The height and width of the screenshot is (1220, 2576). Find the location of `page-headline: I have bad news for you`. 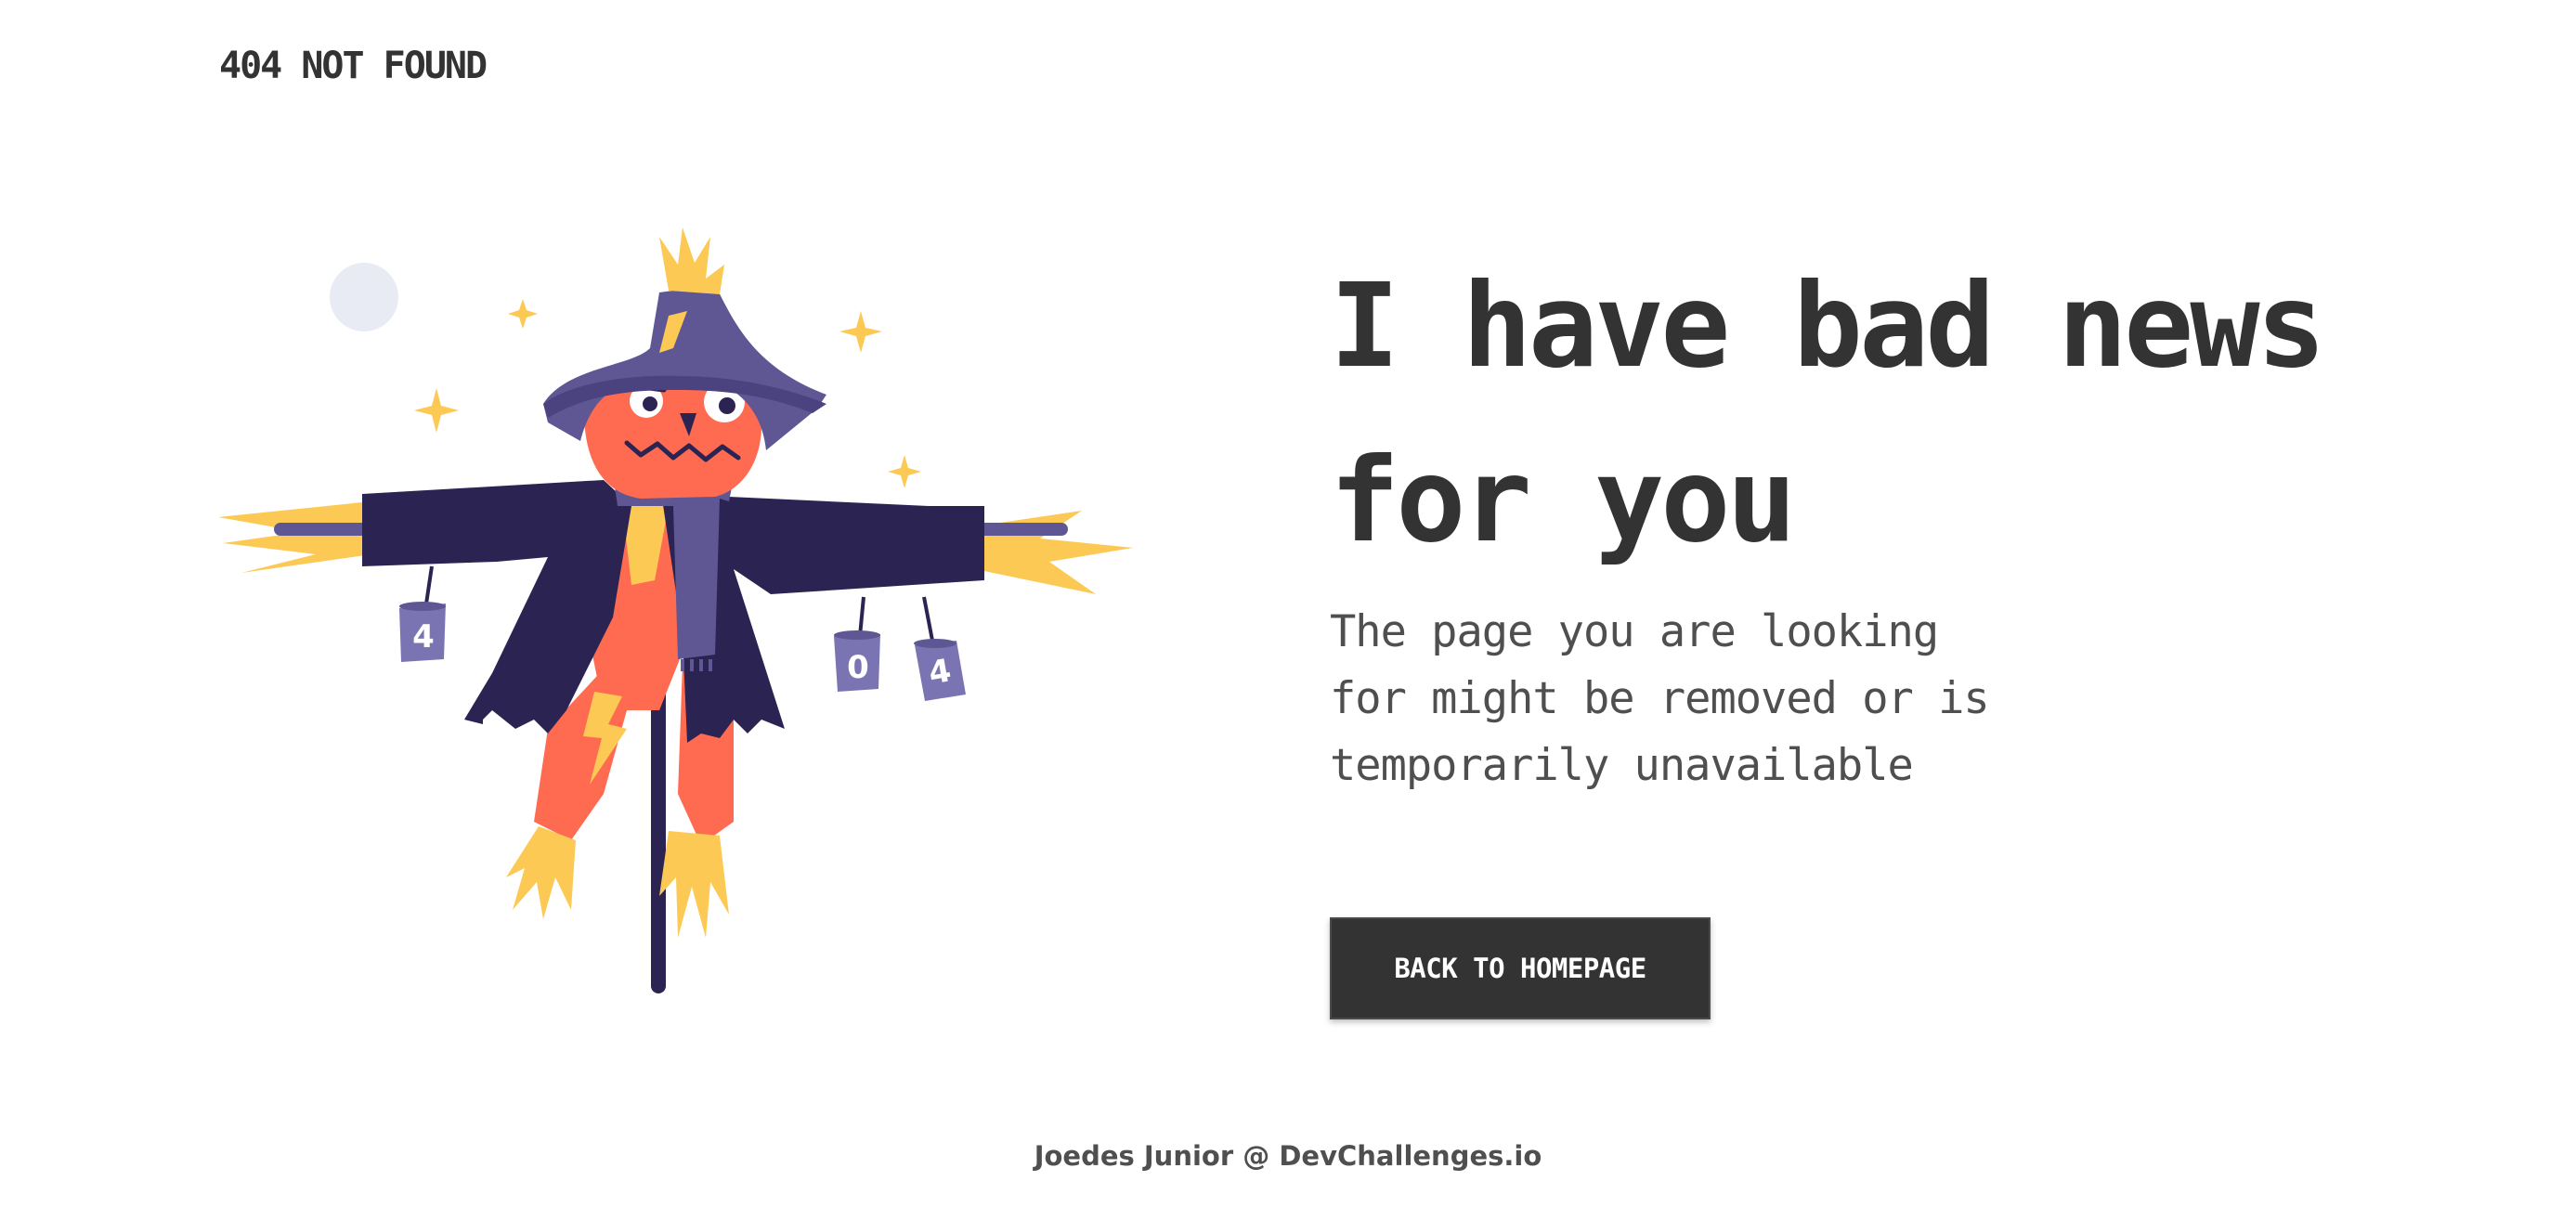

page-headline: I have bad news for you is located at coordinates (1887, 414).